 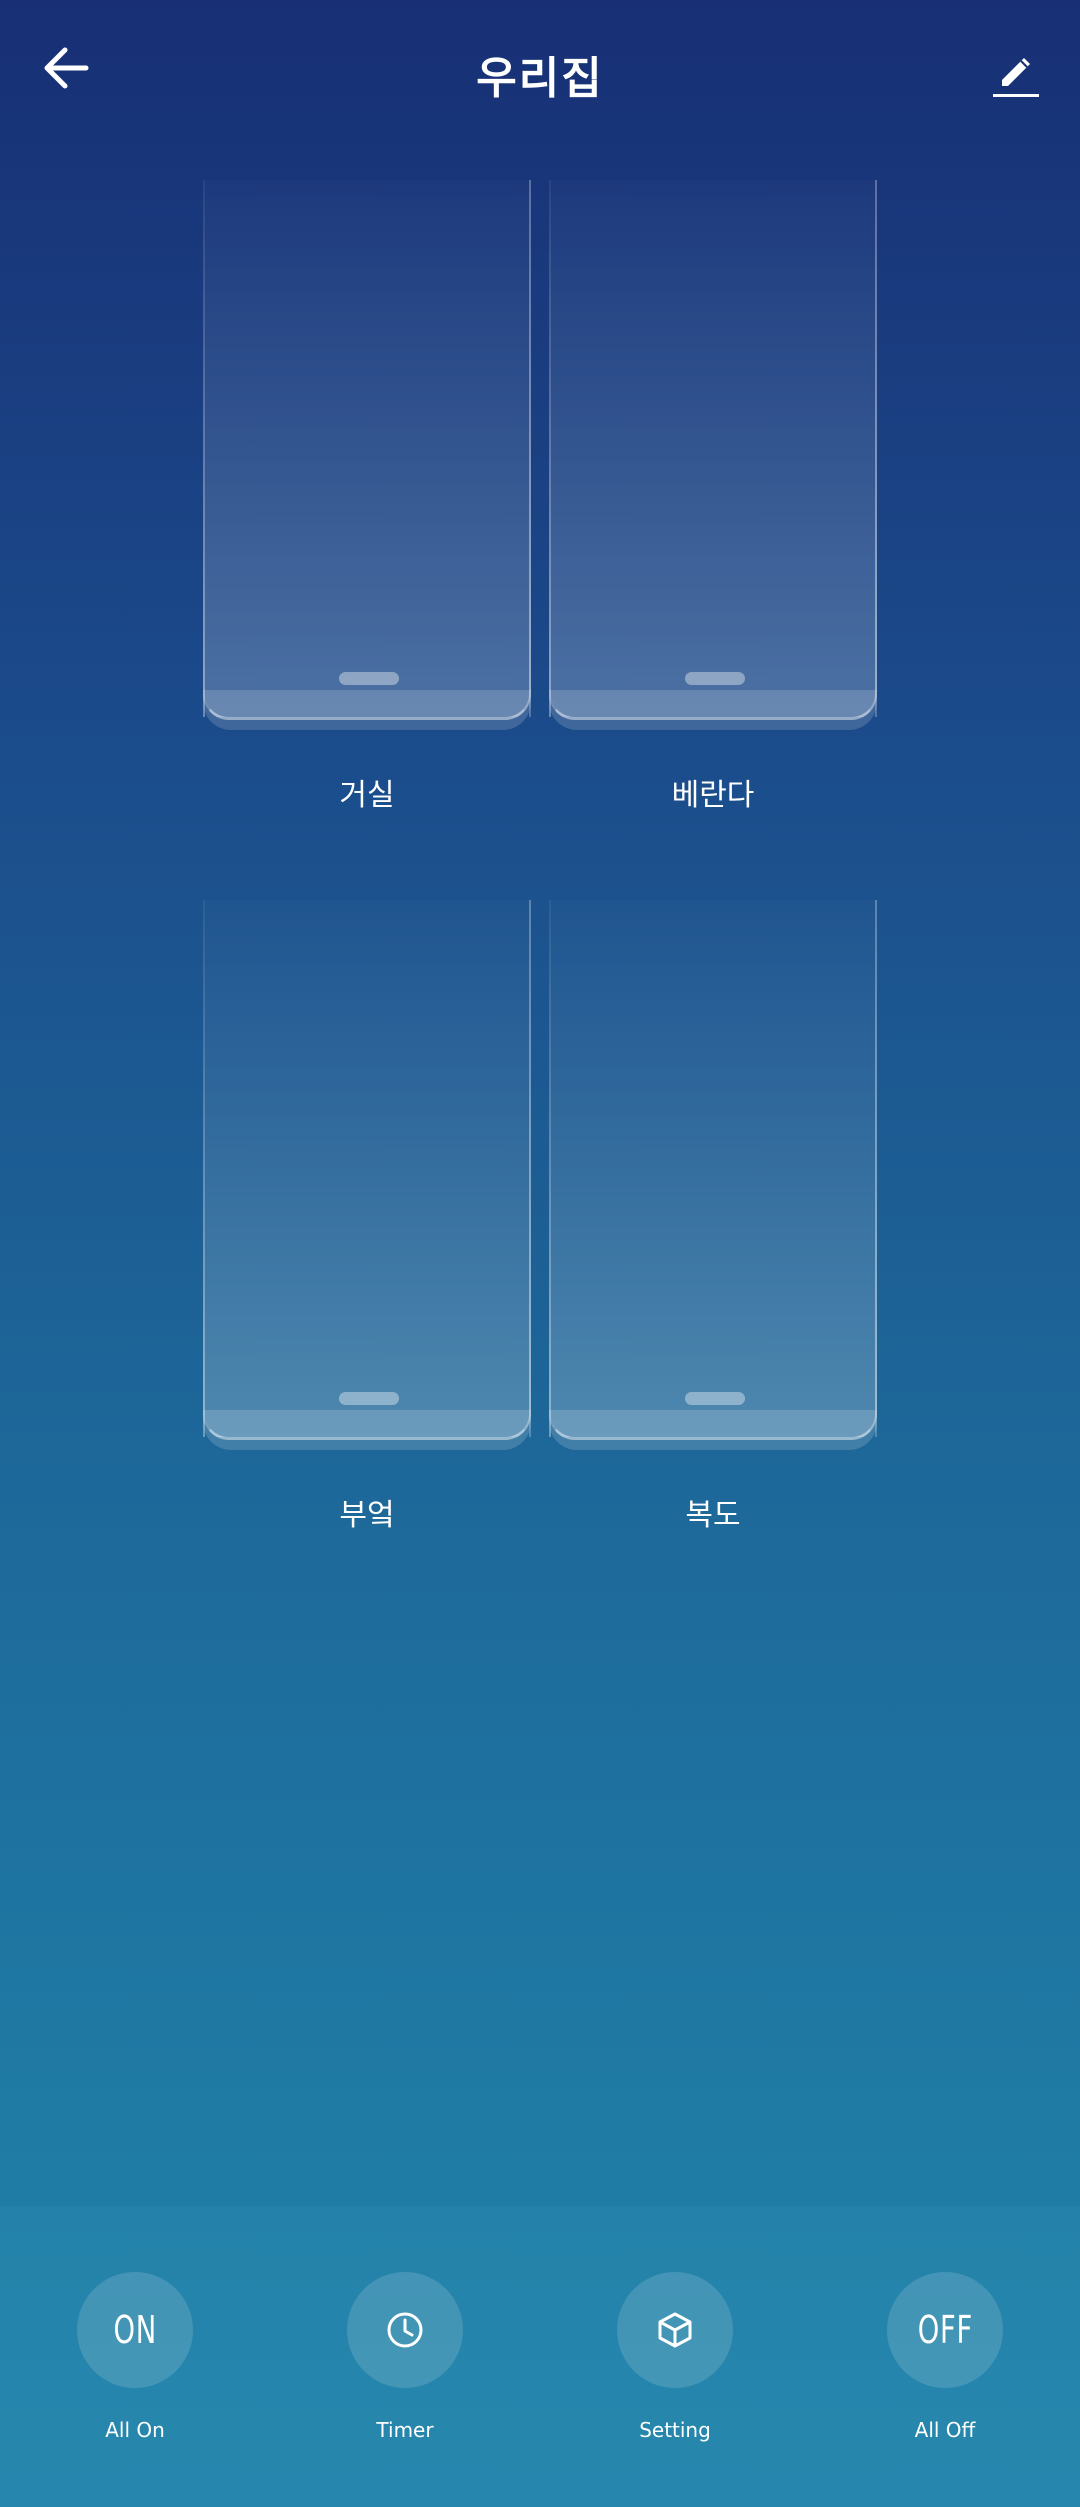 I want to click on setting-label: Setting, so click(x=675, y=2430).